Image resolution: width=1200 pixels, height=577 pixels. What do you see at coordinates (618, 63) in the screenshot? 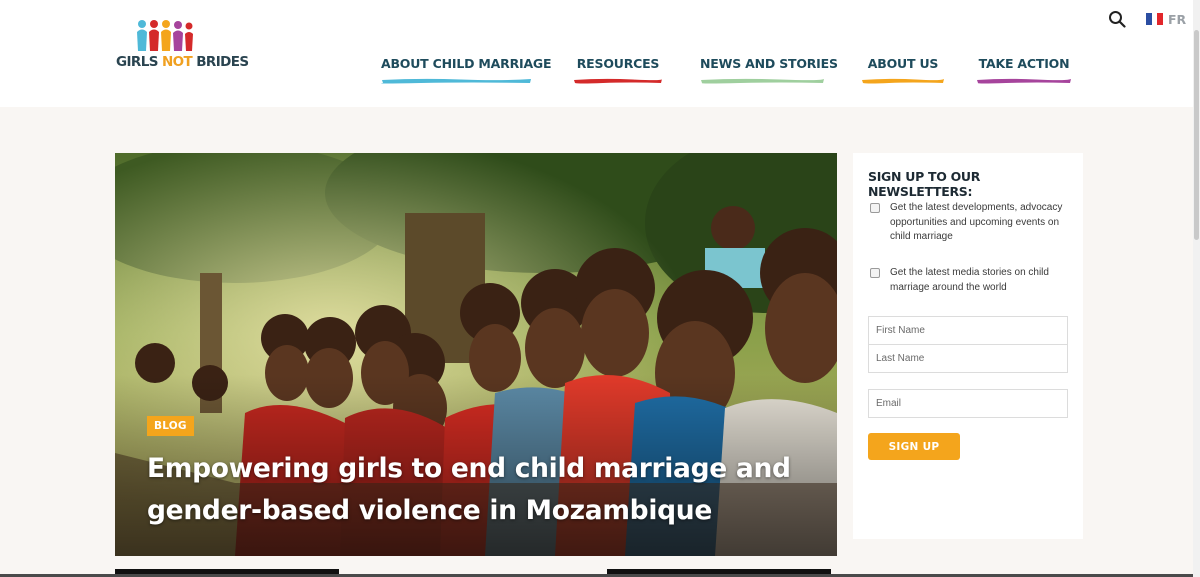
I see `nav-label: RESOURCES` at bounding box center [618, 63].